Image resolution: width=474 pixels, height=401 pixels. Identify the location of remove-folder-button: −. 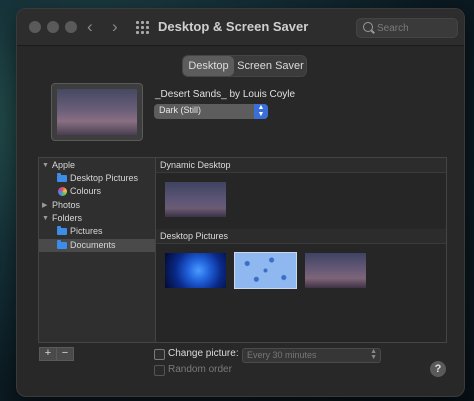
(65, 354).